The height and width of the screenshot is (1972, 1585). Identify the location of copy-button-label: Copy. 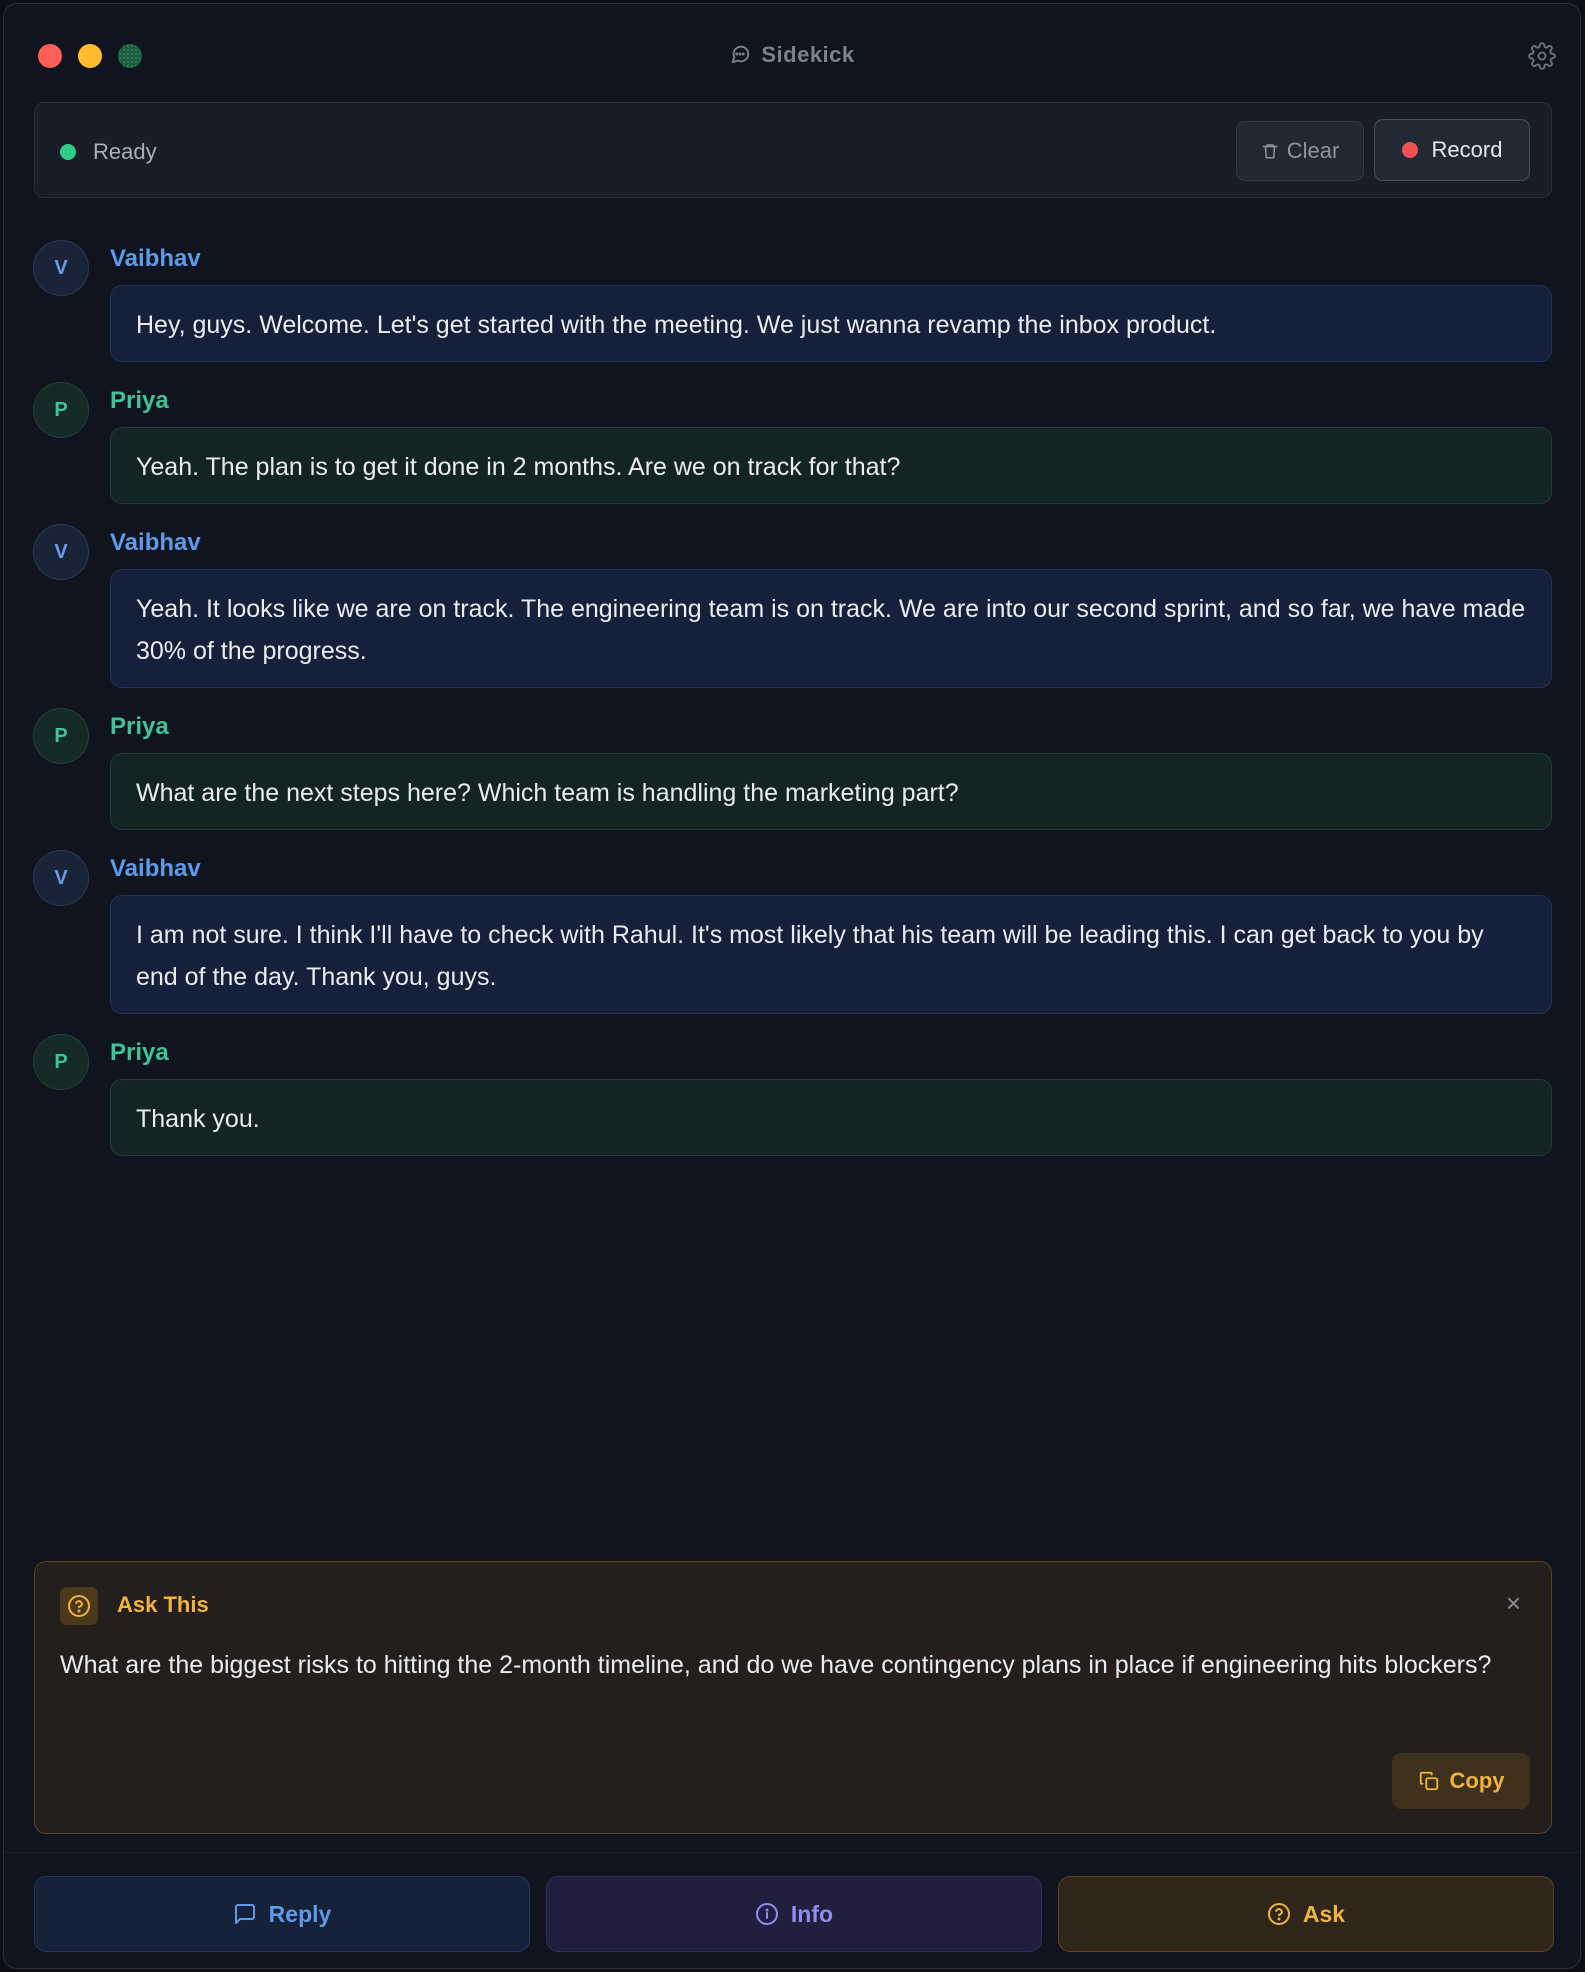
(1477, 1780).